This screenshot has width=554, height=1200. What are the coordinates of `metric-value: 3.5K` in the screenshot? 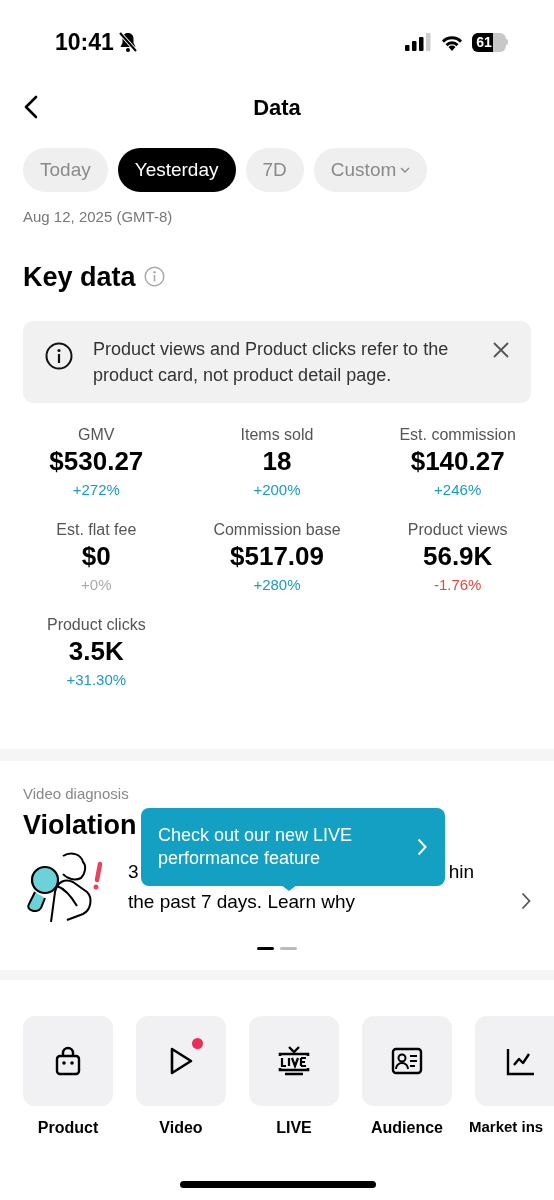 It's located at (96, 651).